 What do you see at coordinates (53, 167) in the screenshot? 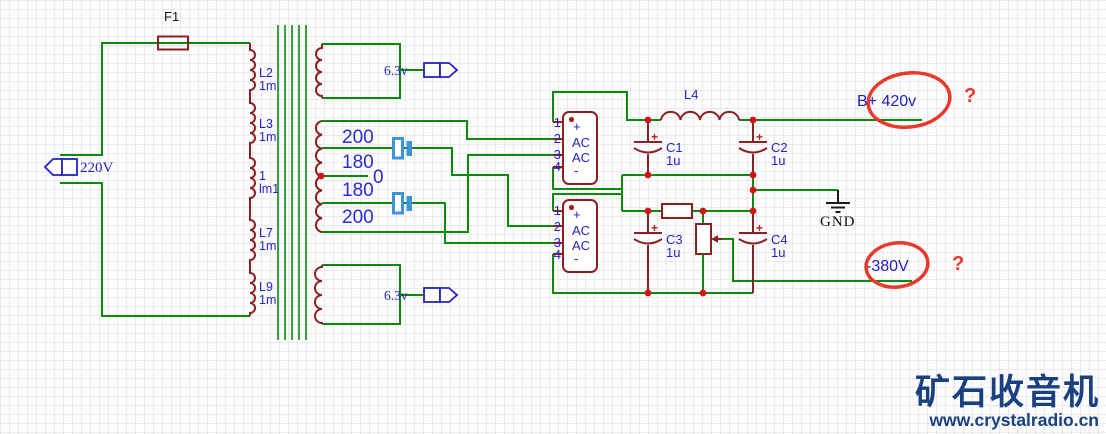
I see `left-arrow-port-icon` at bounding box center [53, 167].